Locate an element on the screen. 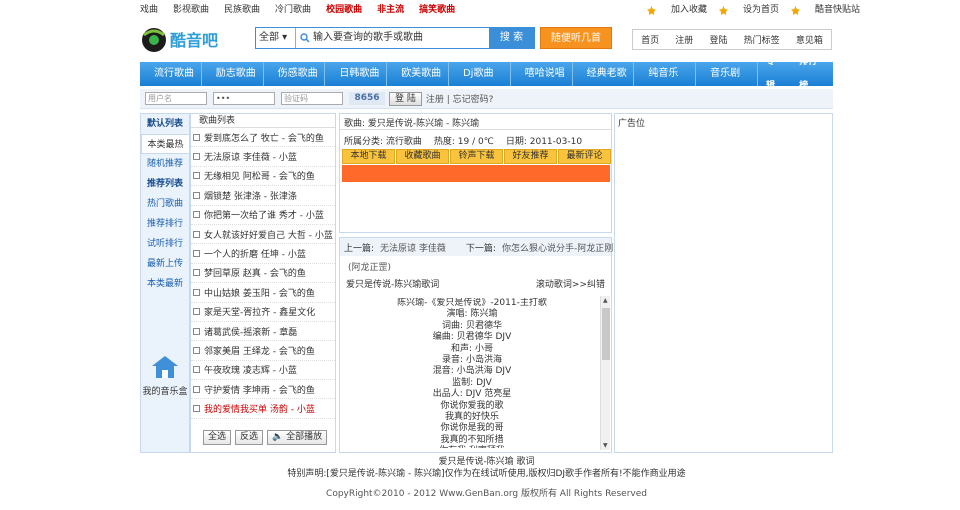 The width and height of the screenshot is (960, 510). util-nav-link: 登陆 is located at coordinates (718, 39).